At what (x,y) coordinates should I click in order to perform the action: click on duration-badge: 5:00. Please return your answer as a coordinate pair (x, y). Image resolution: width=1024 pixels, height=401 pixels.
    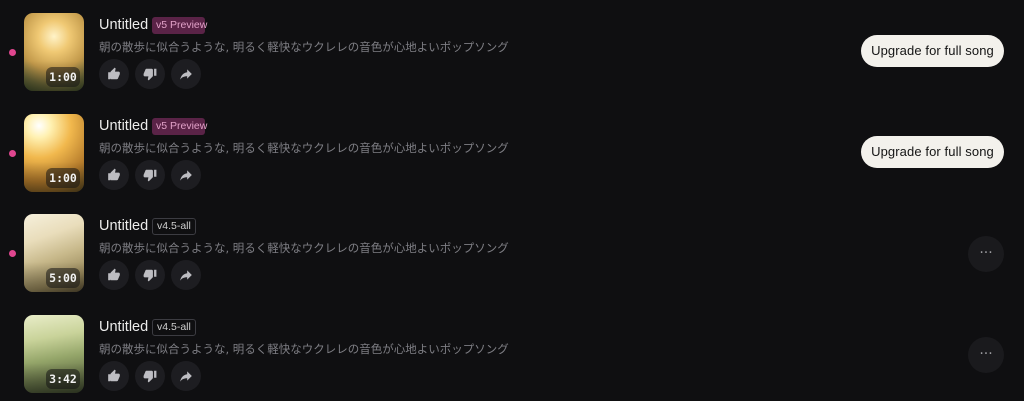
    Looking at the image, I should click on (63, 278).